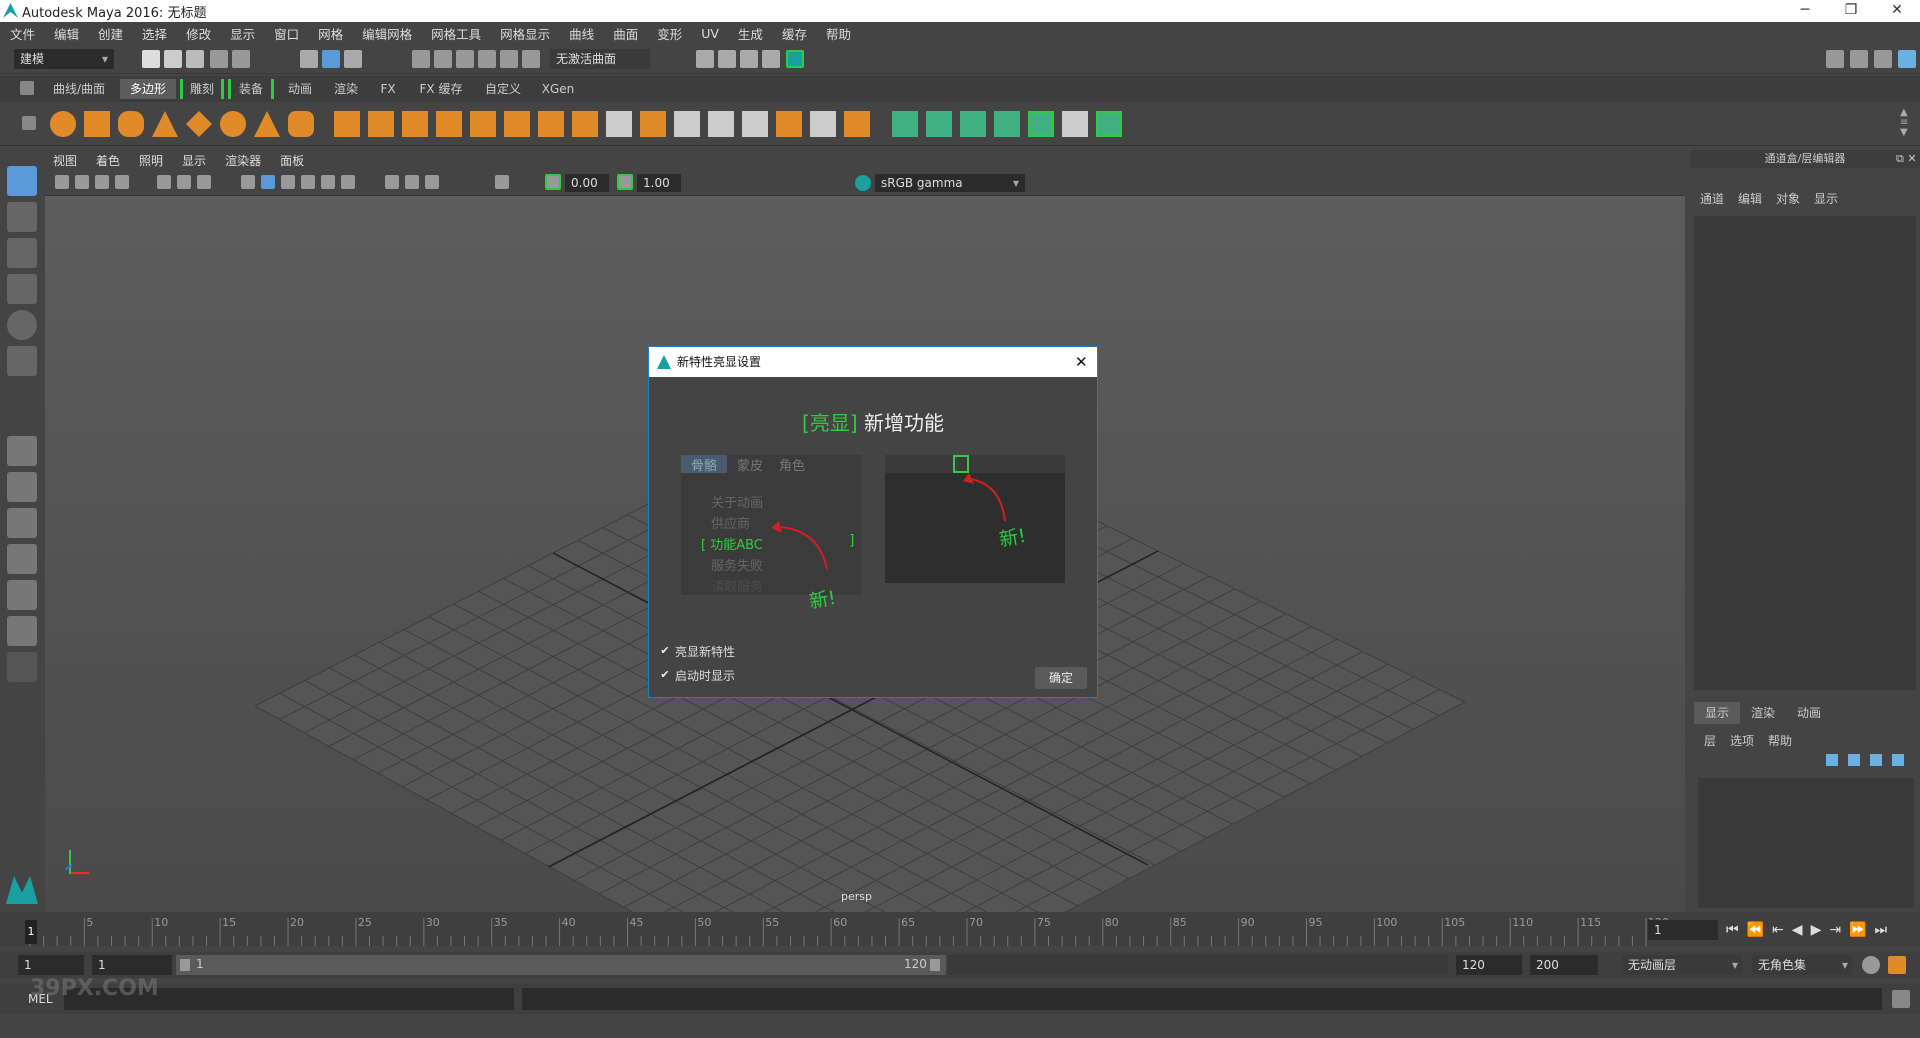 The width and height of the screenshot is (1920, 1038). I want to click on ipr-render-icon, so click(749, 59).